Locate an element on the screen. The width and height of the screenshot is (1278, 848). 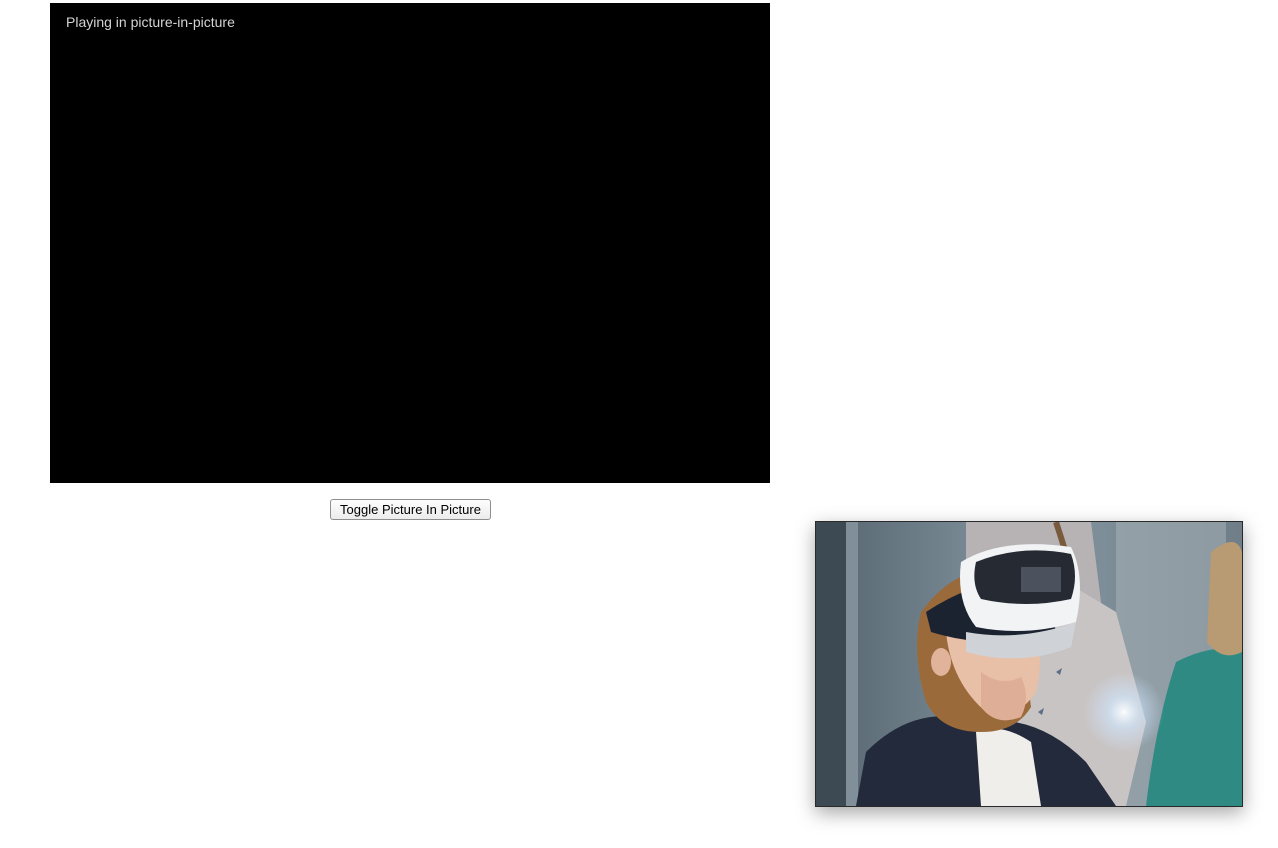
vr-child-scene-image is located at coordinates (1029, 664).